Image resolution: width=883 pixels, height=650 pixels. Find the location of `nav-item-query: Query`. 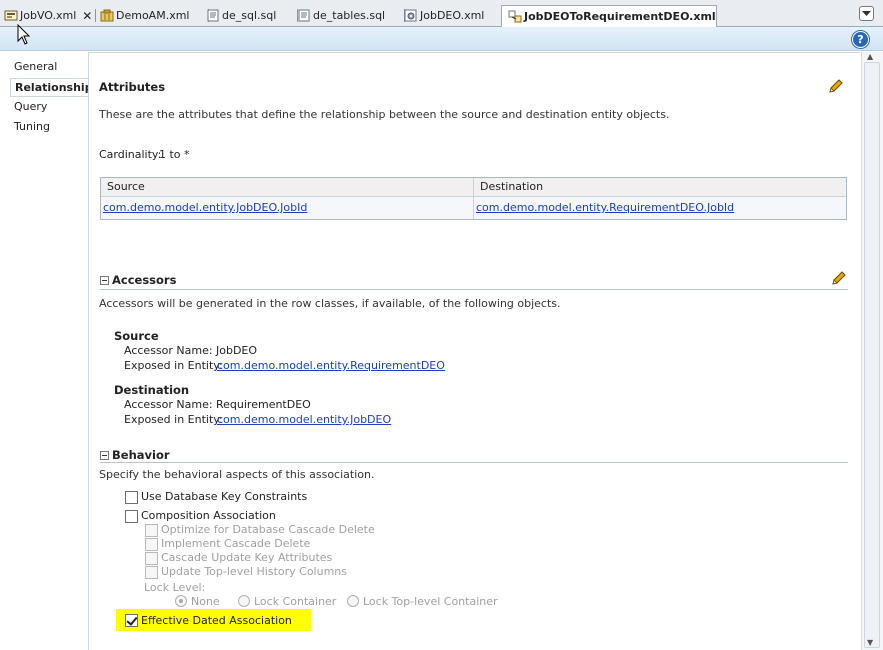

nav-item-query: Query is located at coordinates (30, 106).